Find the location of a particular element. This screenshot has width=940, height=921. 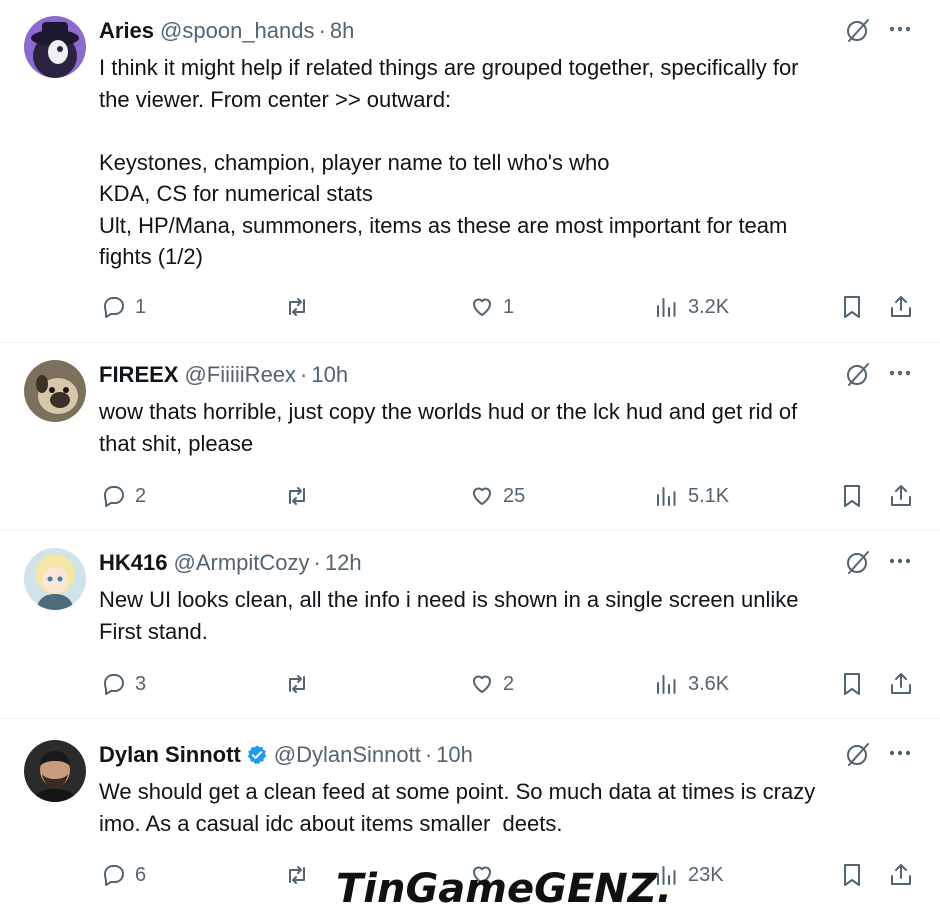

like-count: 1 is located at coordinates (509, 306).